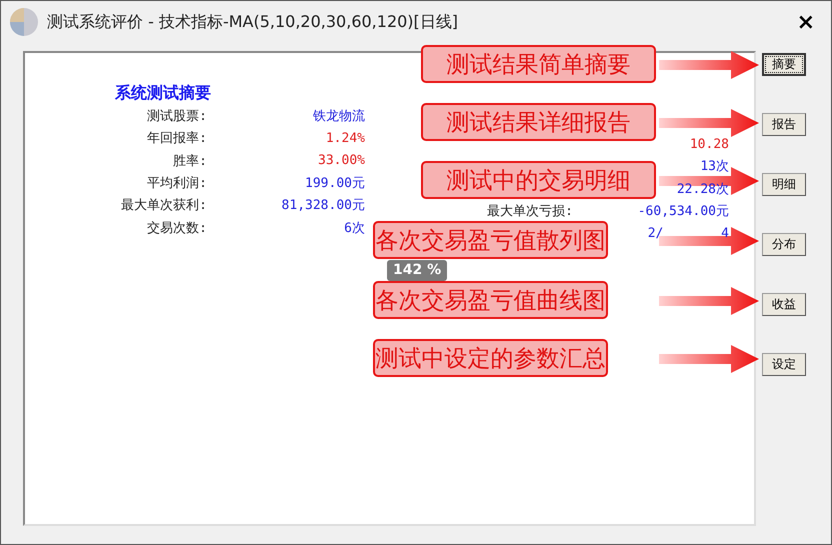 The height and width of the screenshot is (545, 832). I want to click on stat-label: 交易次数:, so click(176, 228).